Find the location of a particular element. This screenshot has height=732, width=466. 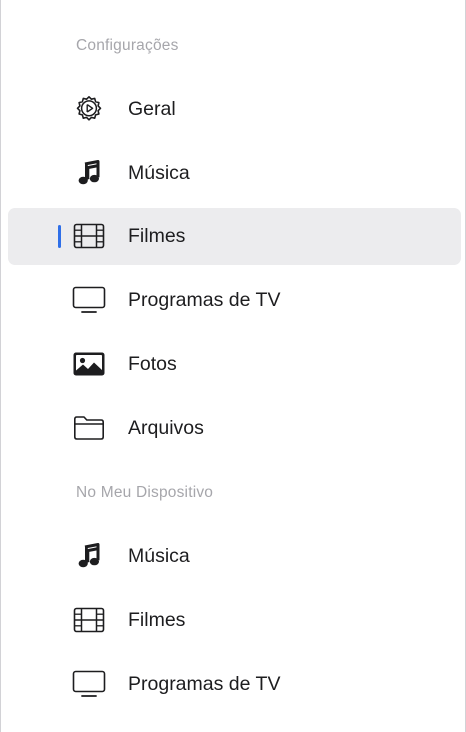

sidebar-item-device-programas-de-tv: Programas de TV is located at coordinates (234, 684).